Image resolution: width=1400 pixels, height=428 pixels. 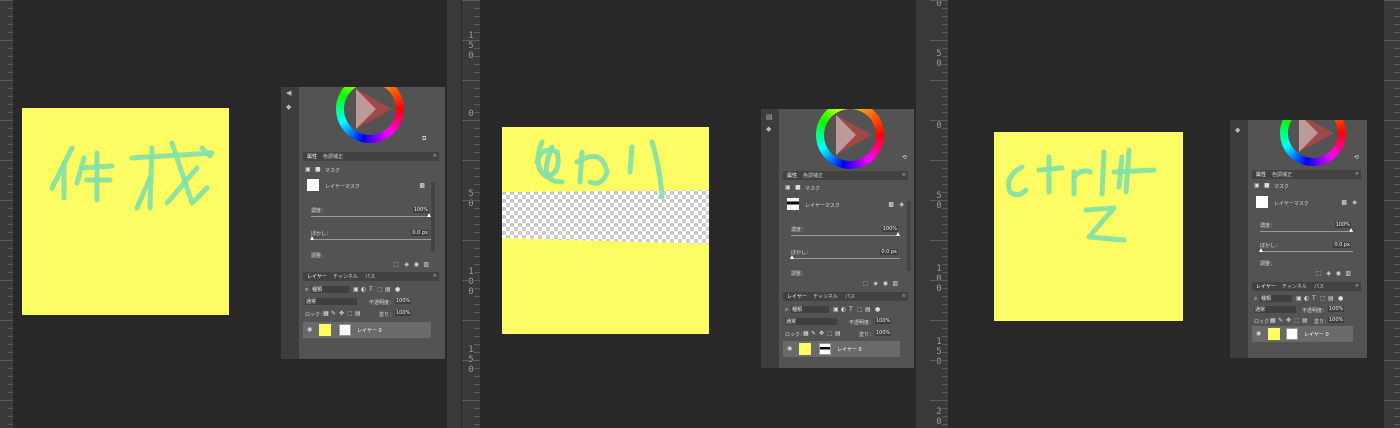 I want to click on history-icon: ◀, so click(x=290, y=93).